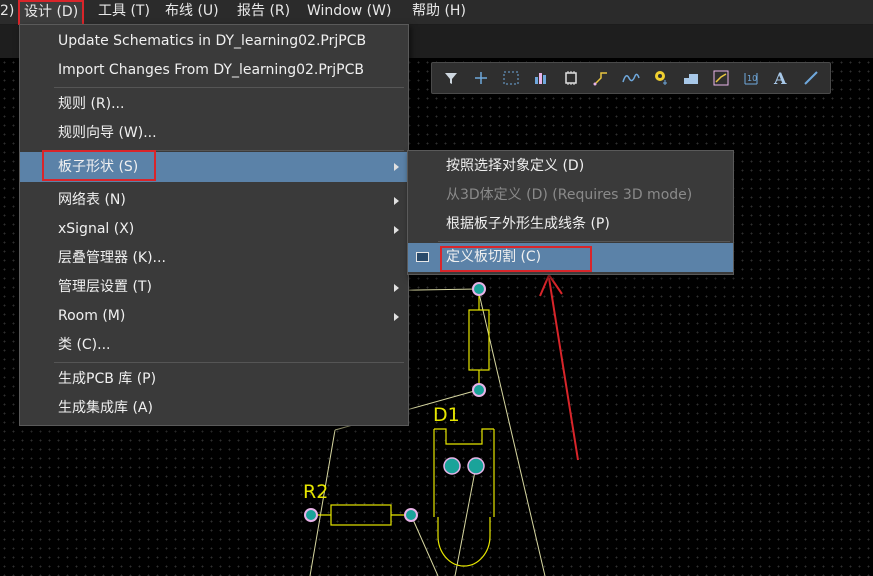 This screenshot has height=576, width=873. What do you see at coordinates (541, 78) in the screenshot?
I see `bar-chart-icon` at bounding box center [541, 78].